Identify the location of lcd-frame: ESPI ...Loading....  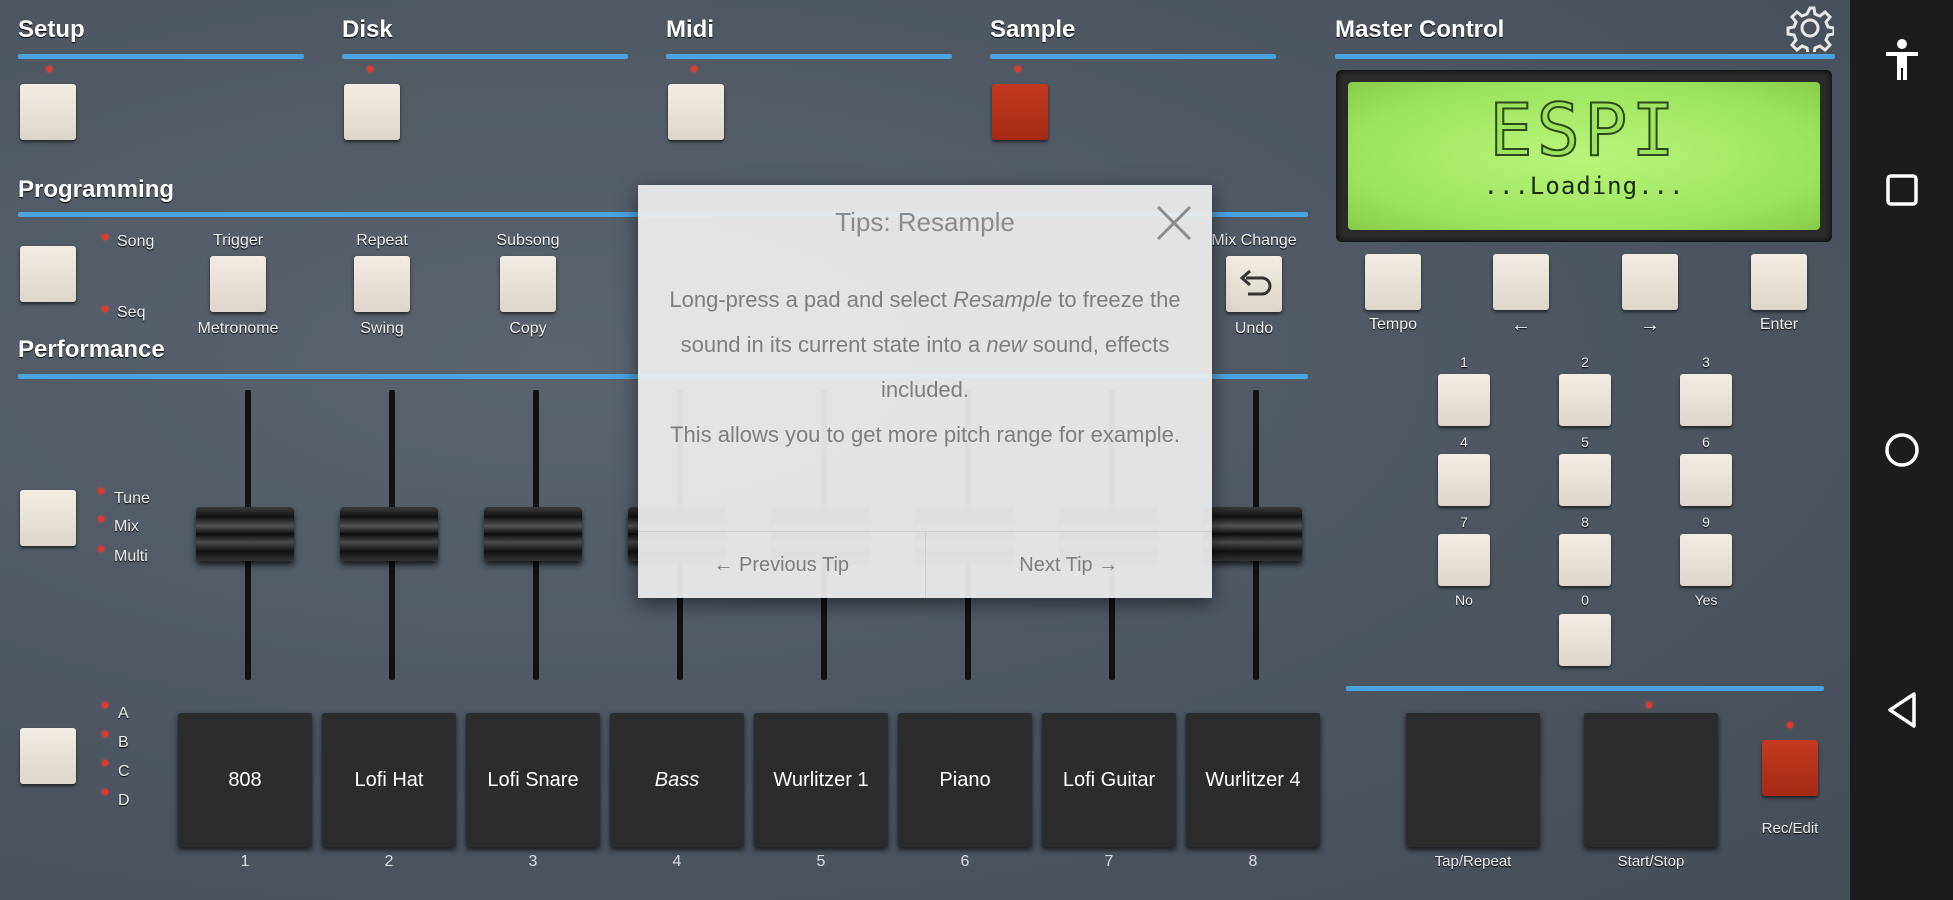
(1584, 156).